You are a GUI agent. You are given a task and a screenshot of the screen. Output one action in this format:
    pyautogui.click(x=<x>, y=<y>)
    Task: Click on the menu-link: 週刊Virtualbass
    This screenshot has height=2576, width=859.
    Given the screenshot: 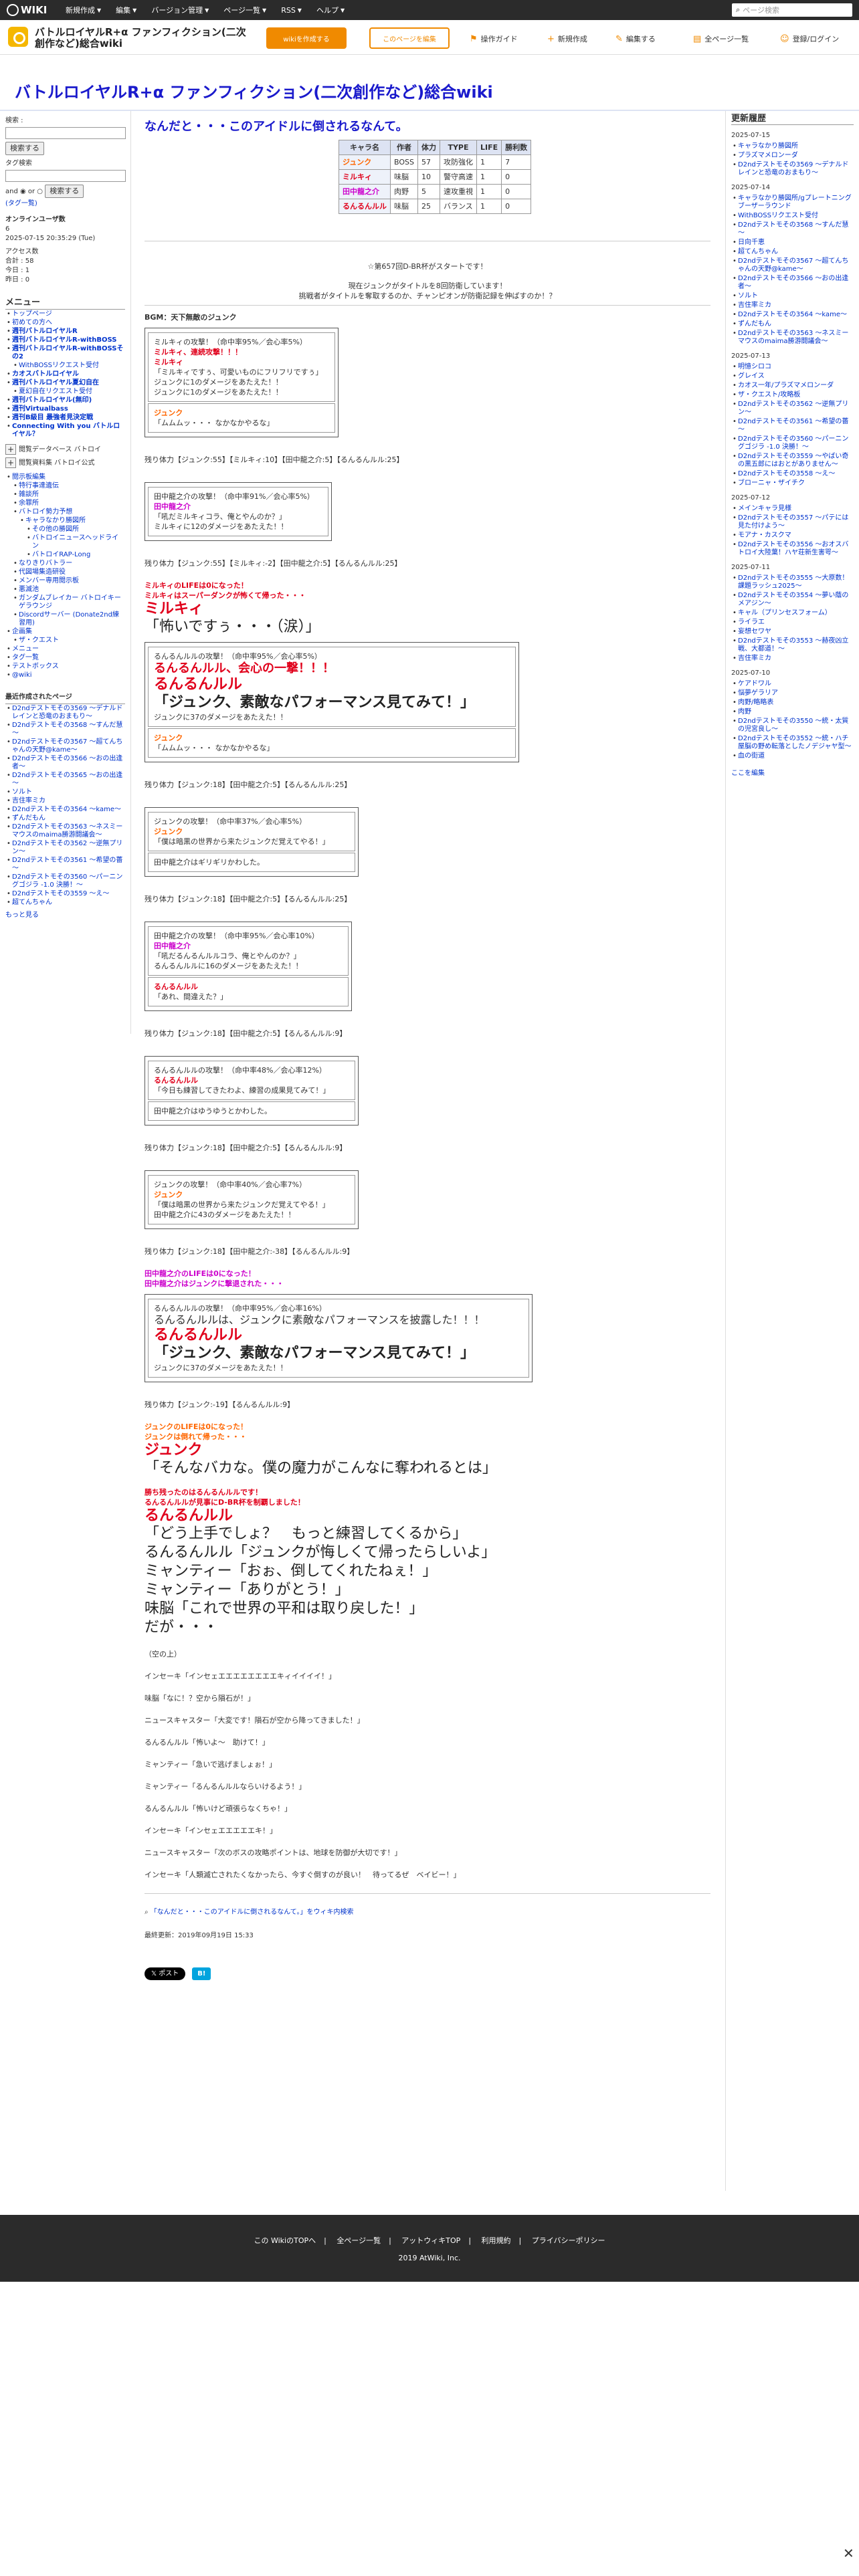 What is the action you would take?
    pyautogui.click(x=40, y=409)
    